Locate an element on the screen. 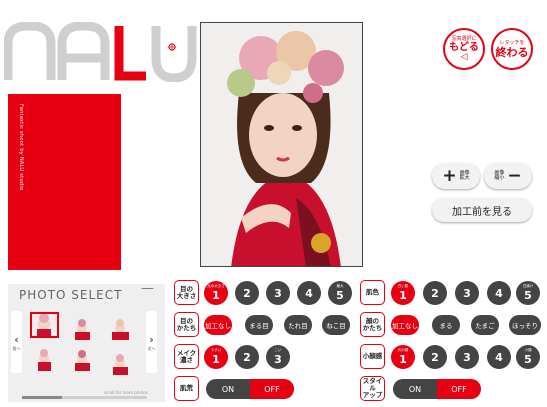  zoom-in-button: + 画像 拡大 is located at coordinates (456, 176).